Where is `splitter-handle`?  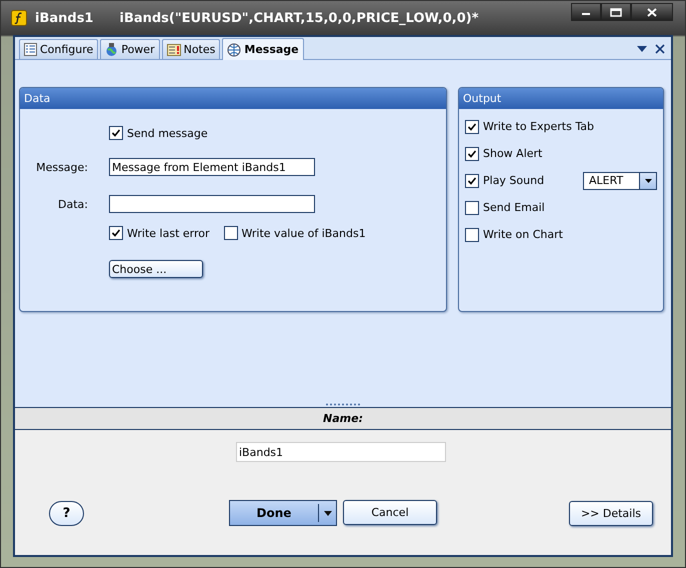
splitter-handle is located at coordinates (343, 405).